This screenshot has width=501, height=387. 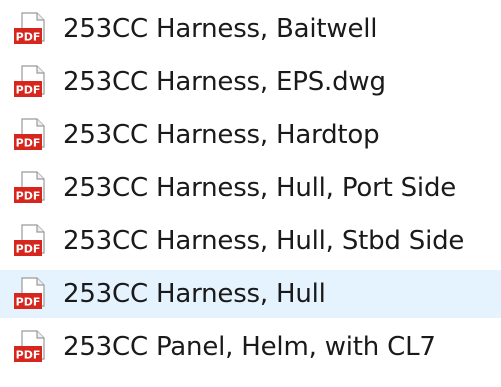 I want to click on file-name: 253CC Harness, Hull, Stbd Side, so click(x=264, y=241).